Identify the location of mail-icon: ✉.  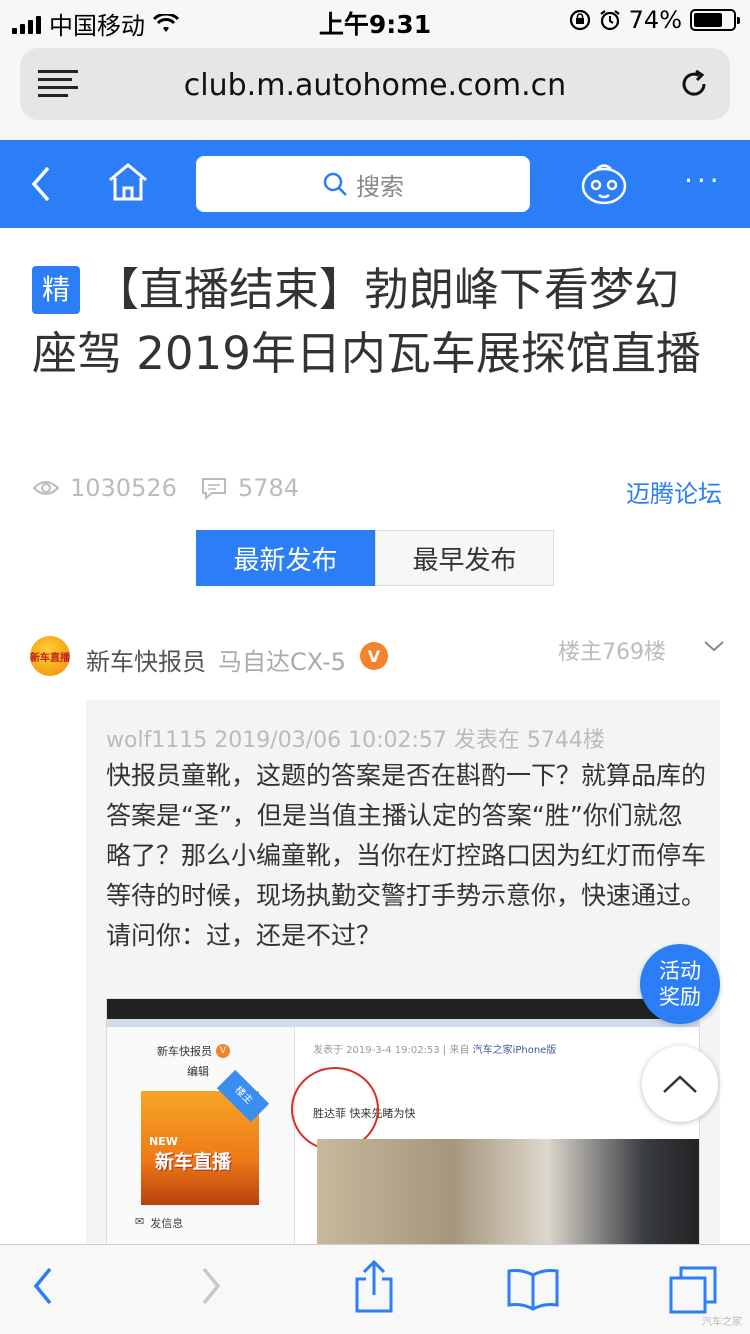
(140, 1221).